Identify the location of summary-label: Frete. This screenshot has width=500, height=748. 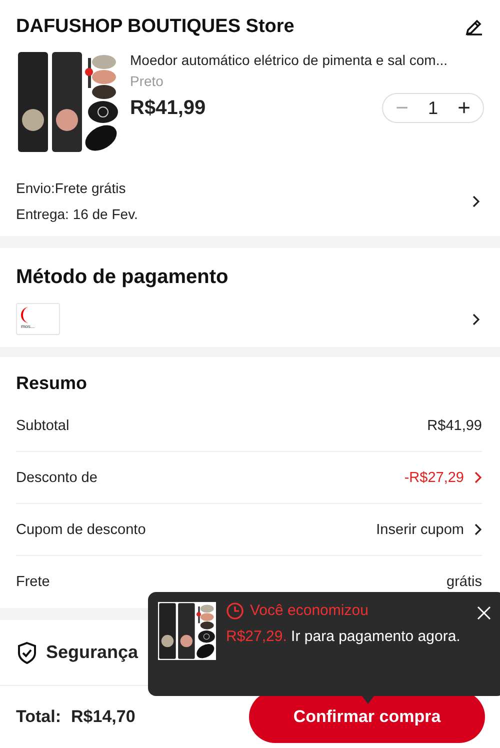
(33, 582).